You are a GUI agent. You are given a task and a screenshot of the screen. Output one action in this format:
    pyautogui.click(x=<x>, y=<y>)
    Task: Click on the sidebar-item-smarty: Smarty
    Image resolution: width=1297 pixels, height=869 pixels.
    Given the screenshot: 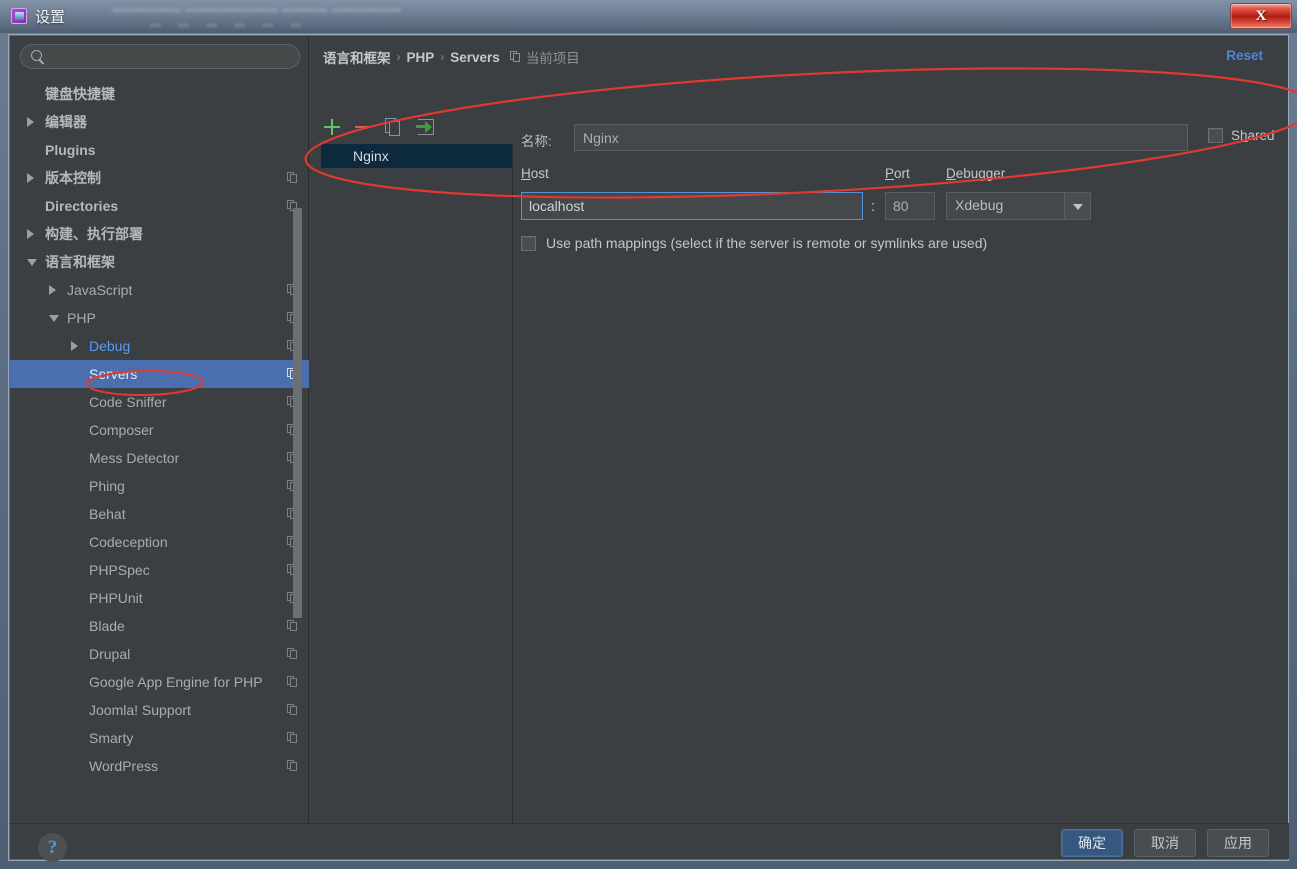 What is the action you would take?
    pyautogui.click(x=159, y=738)
    